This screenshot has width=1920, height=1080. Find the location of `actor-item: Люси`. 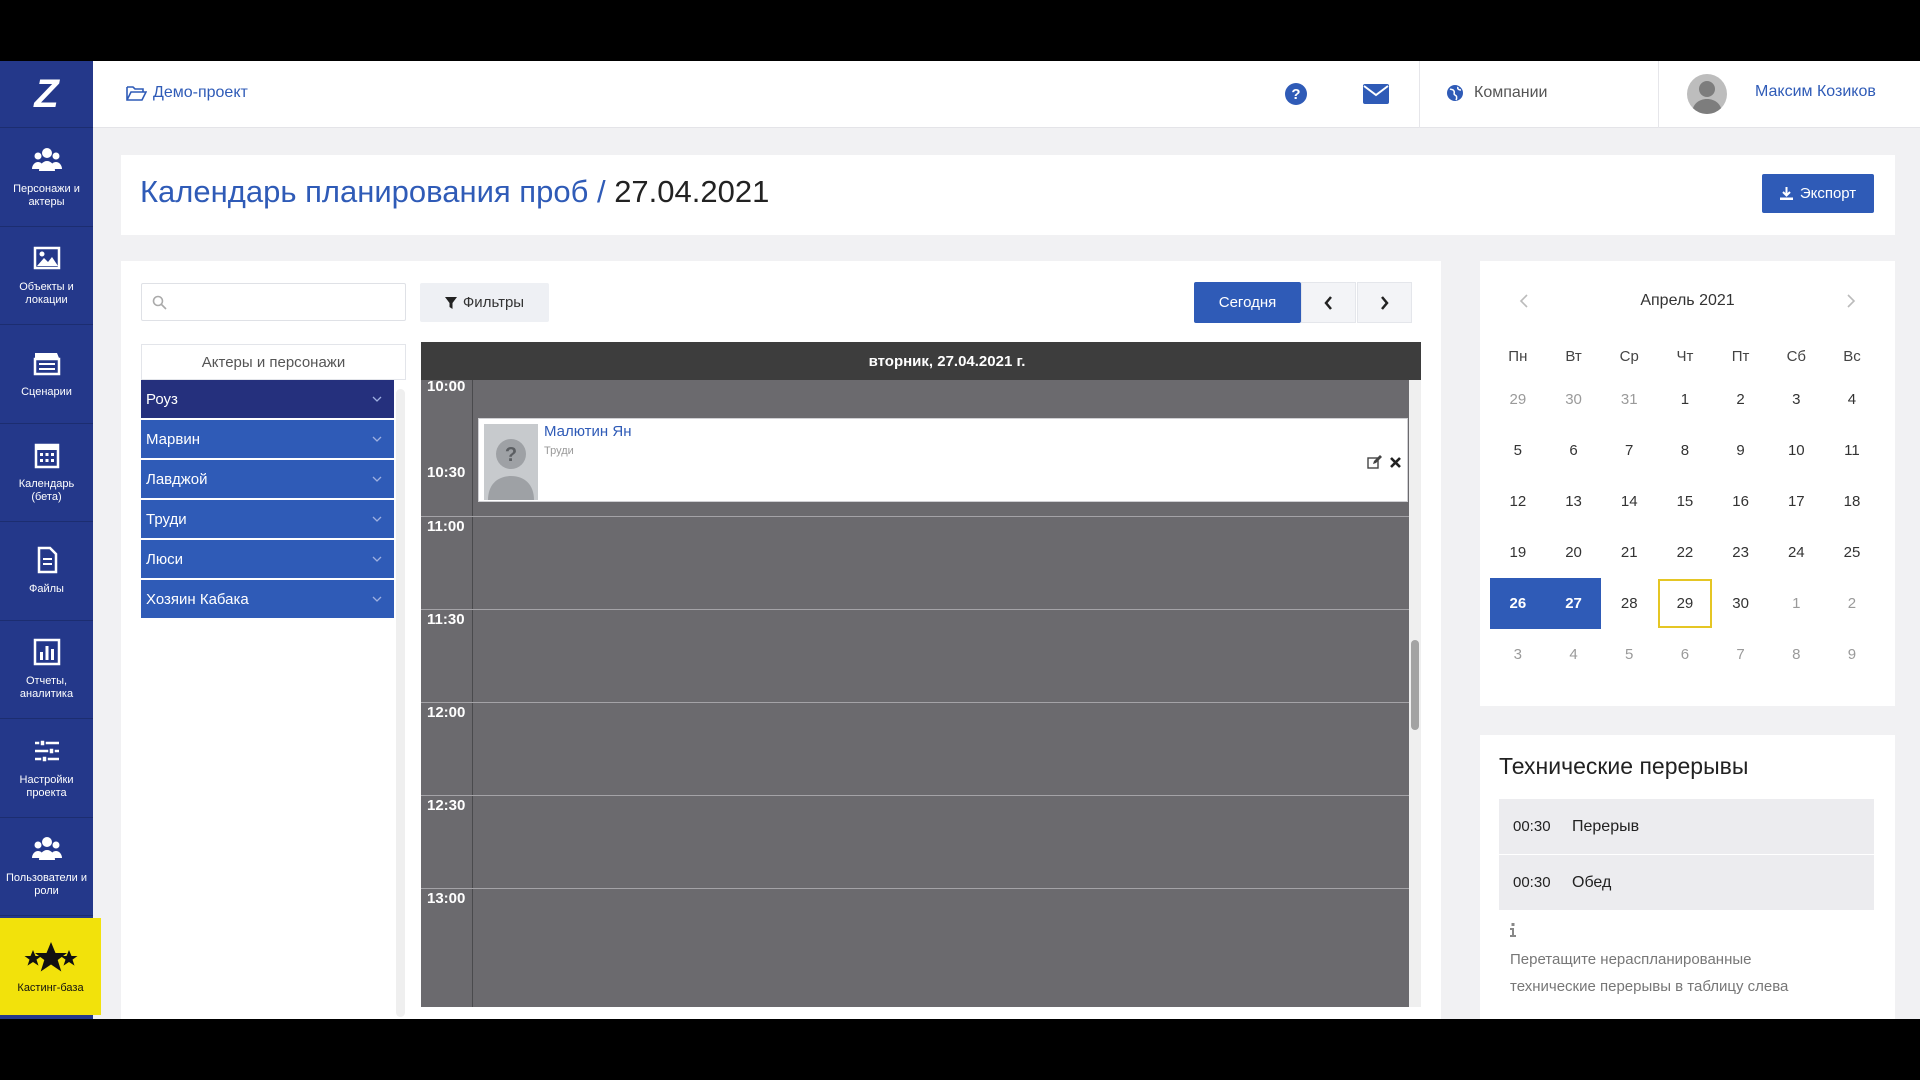

actor-item: Люси is located at coordinates (267, 559).